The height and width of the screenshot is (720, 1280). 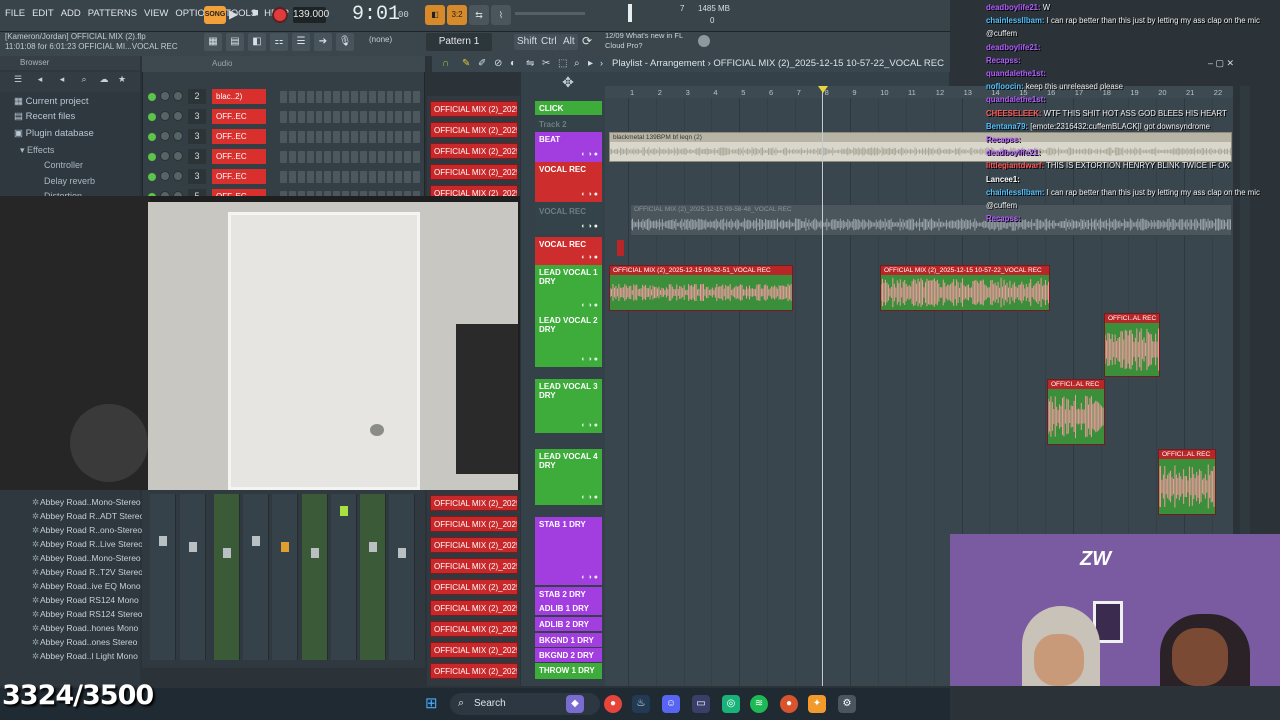 What do you see at coordinates (1003, 218) in the screenshot?
I see `chat-username: Recapss:` at bounding box center [1003, 218].